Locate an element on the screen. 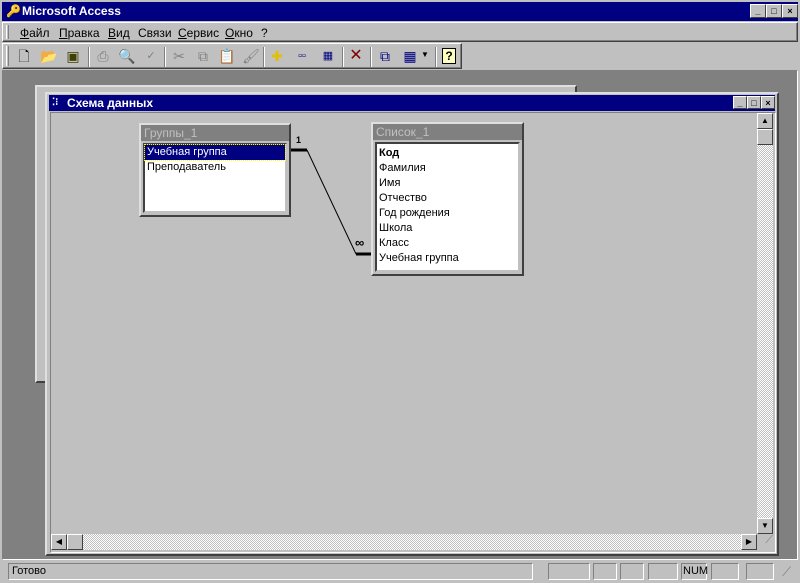  horizontal-scrollbar: ◀ ▶ is located at coordinates (404, 542).